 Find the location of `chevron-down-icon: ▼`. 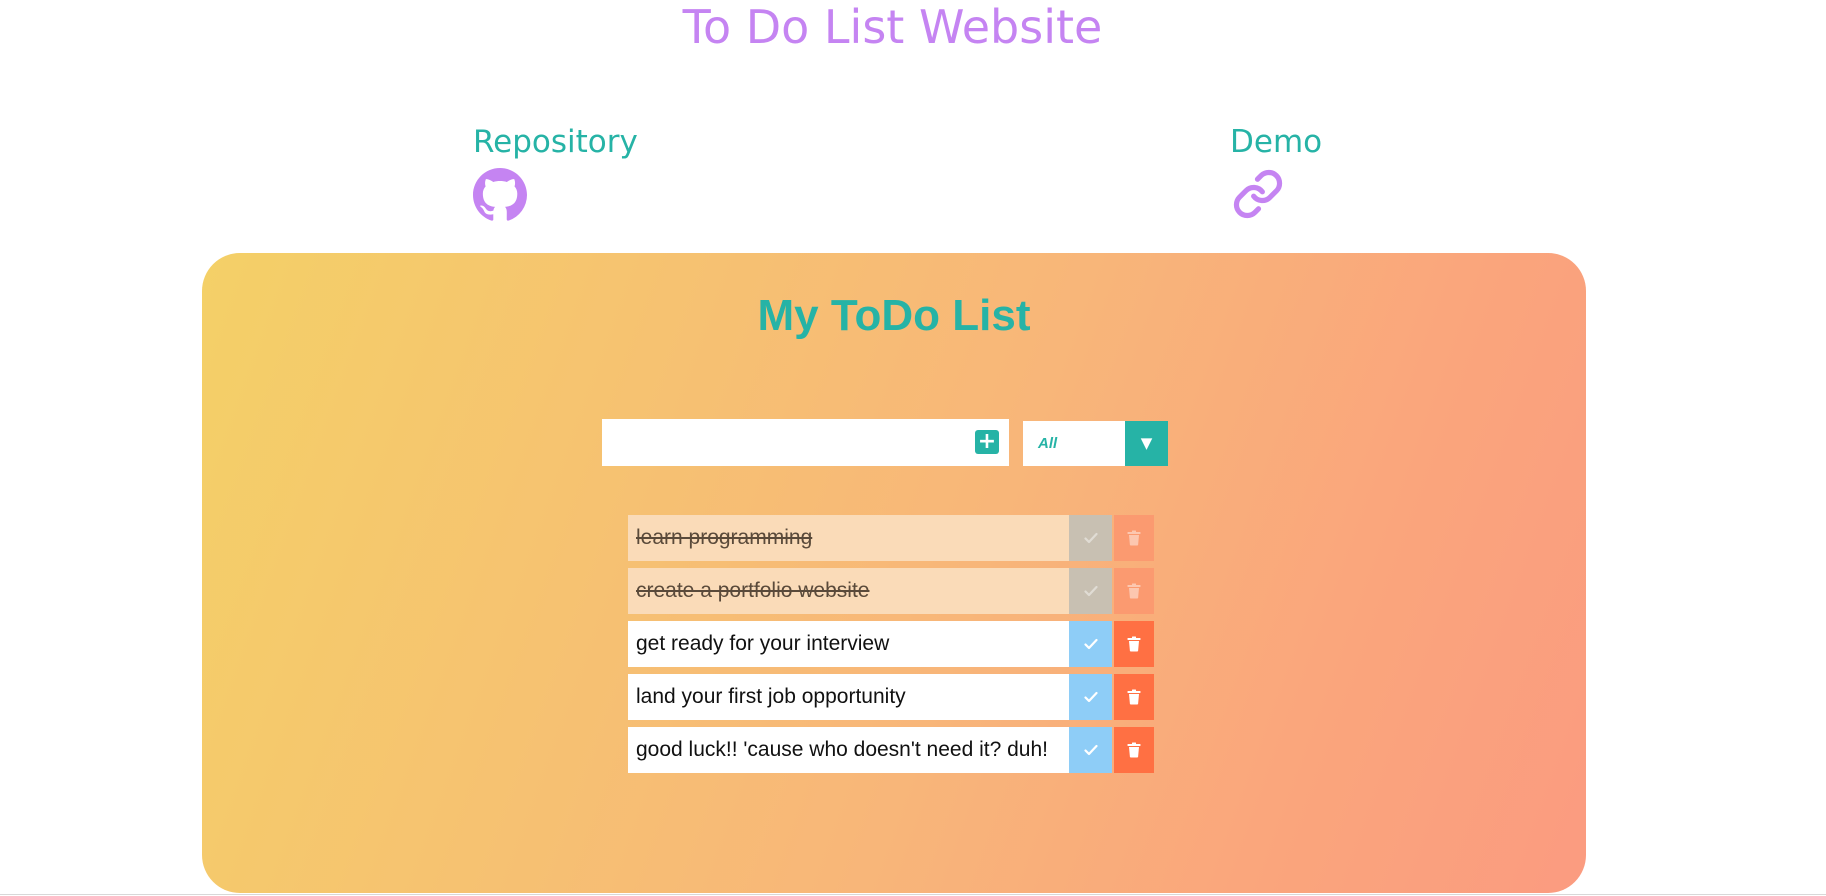

chevron-down-icon: ▼ is located at coordinates (1146, 443).